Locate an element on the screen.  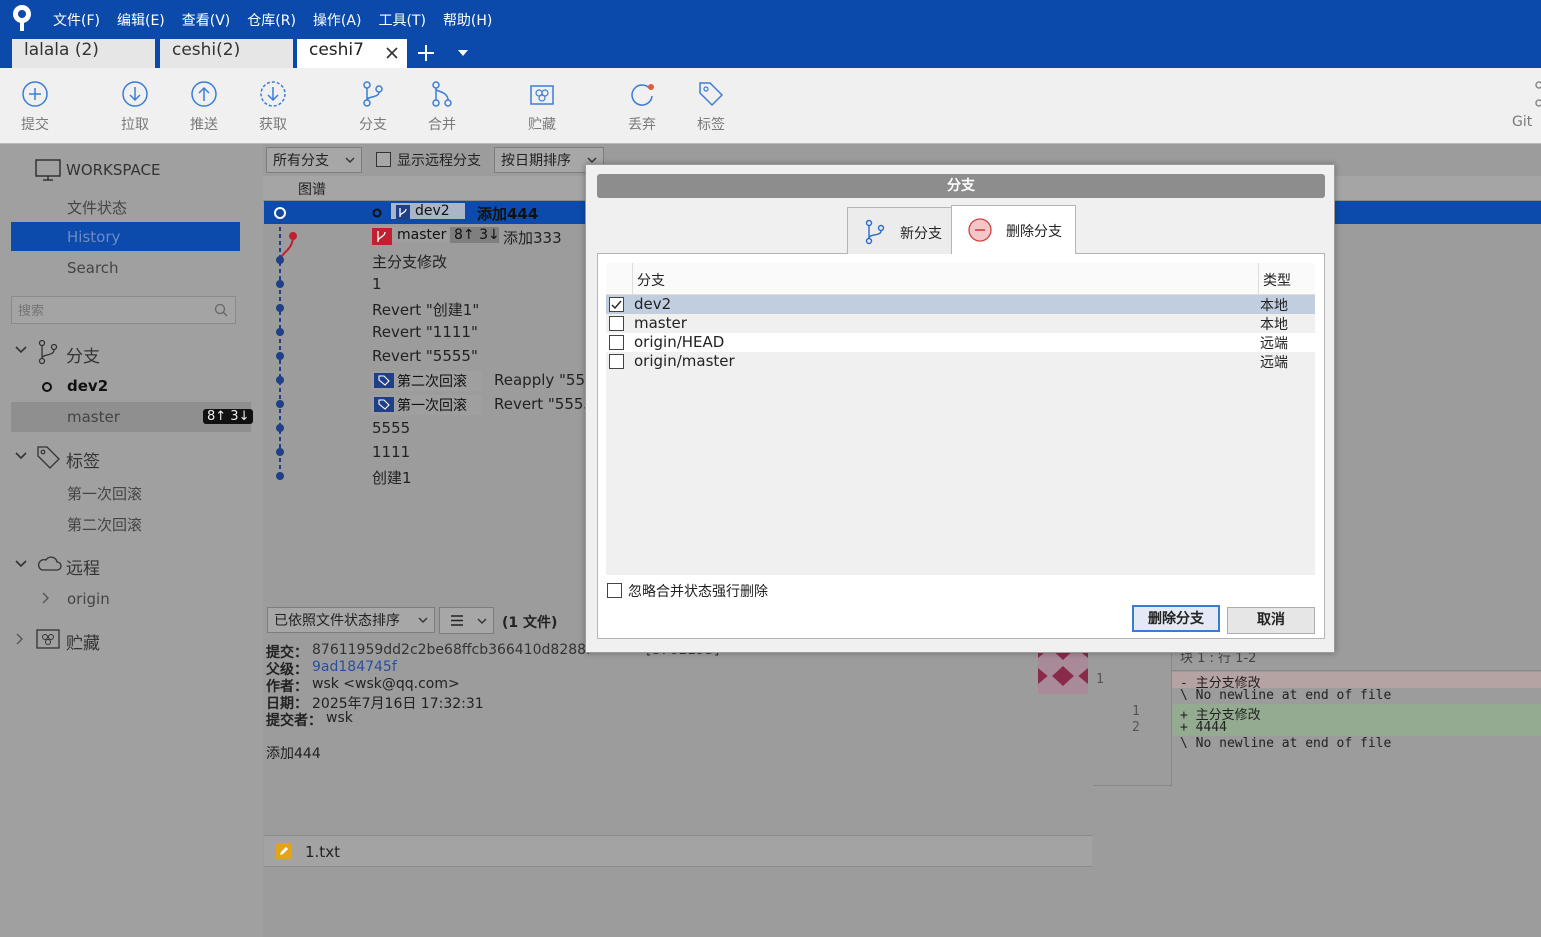
discard-button: 丢弃 is located at coordinates (642, 107).